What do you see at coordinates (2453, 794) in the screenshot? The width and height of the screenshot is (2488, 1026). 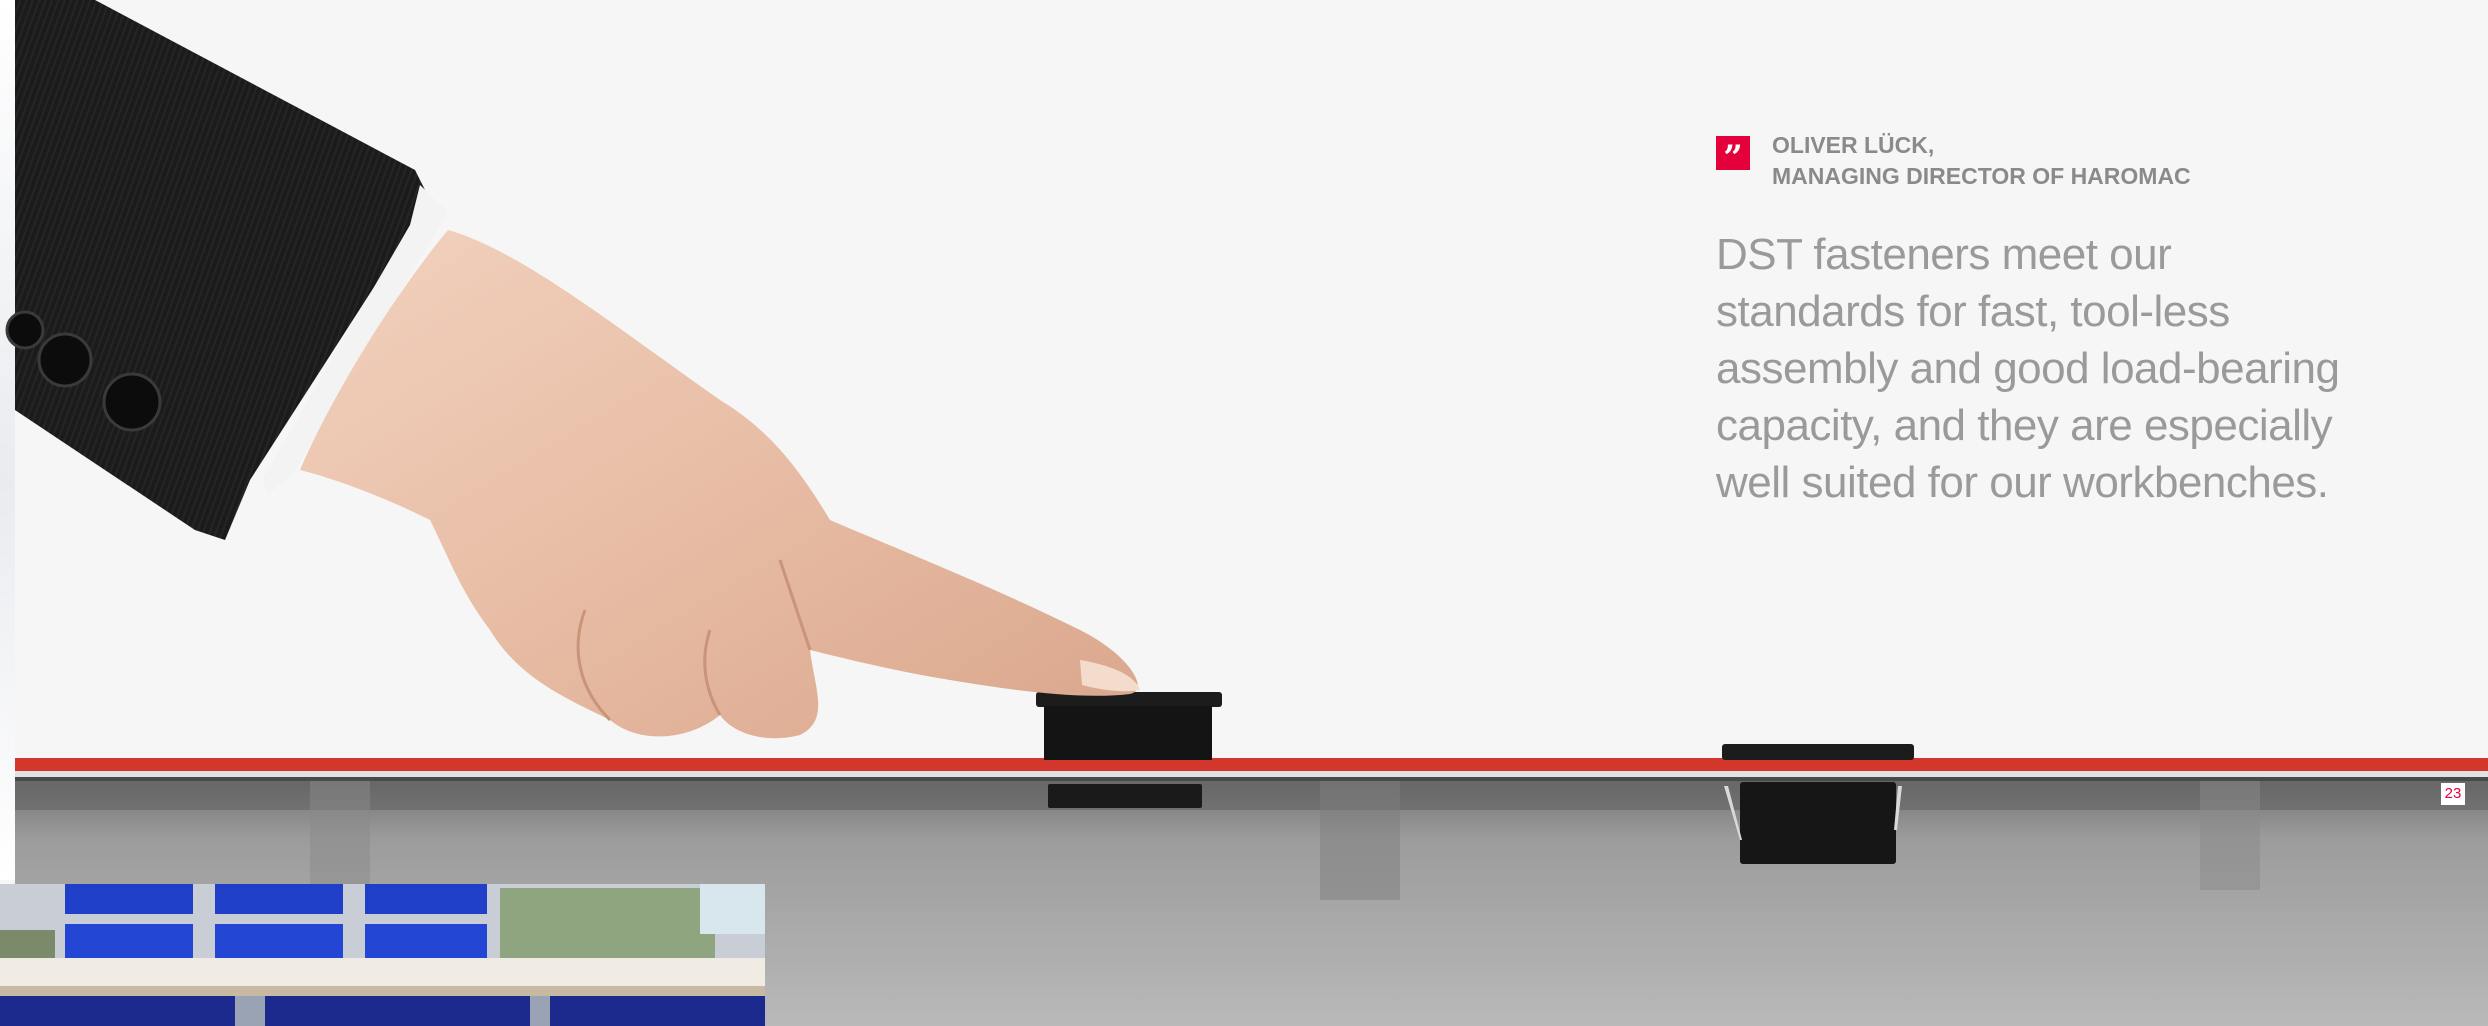 I see `page-number: 23` at bounding box center [2453, 794].